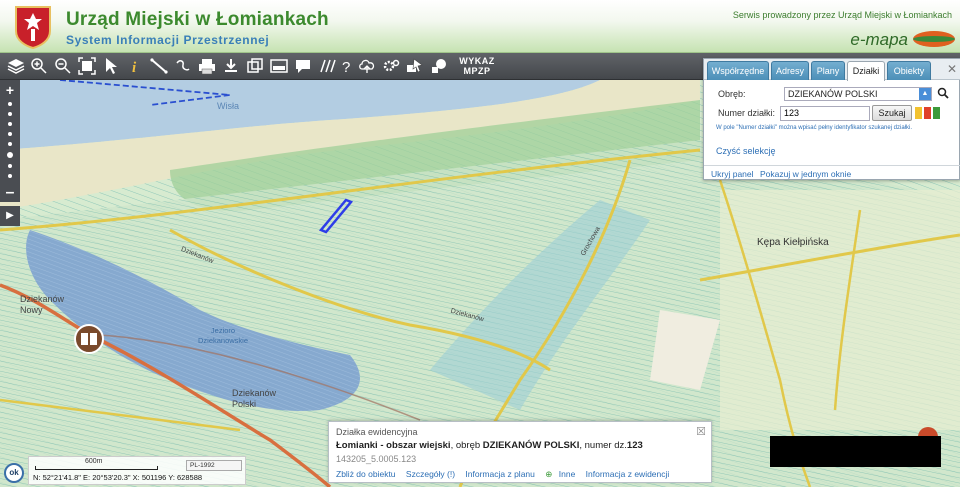  What do you see at coordinates (430, 474) in the screenshot?
I see `details-link: Szczegóły (!)` at bounding box center [430, 474].